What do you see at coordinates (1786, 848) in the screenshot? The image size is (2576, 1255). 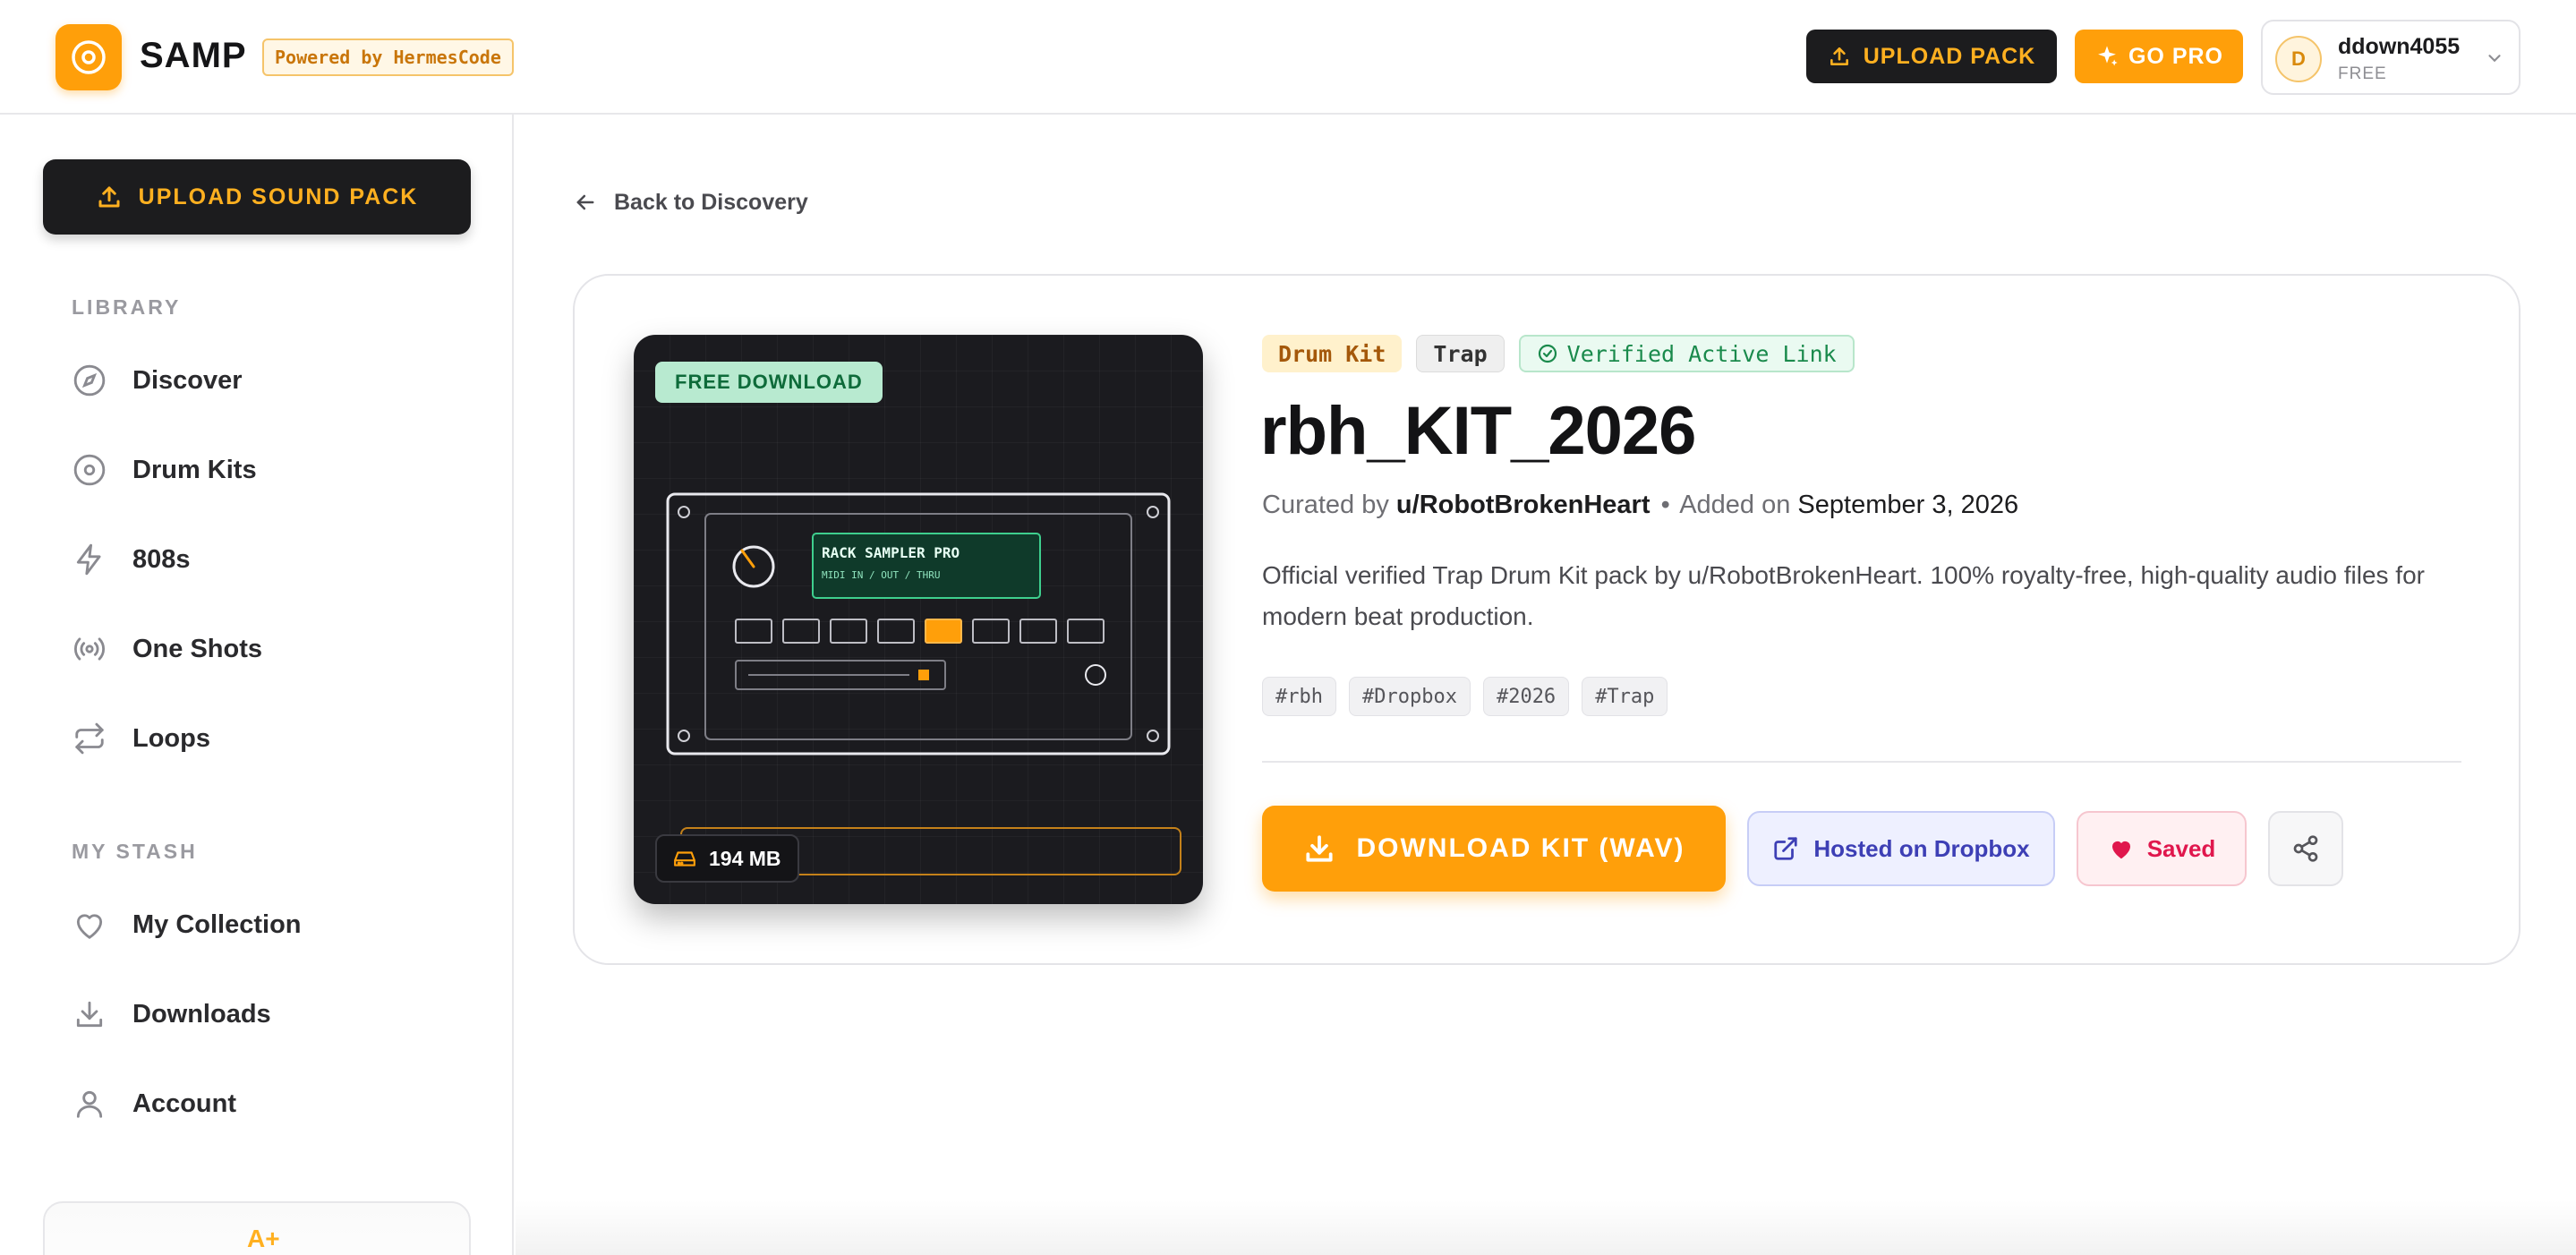 I see `external-link-icon` at bounding box center [1786, 848].